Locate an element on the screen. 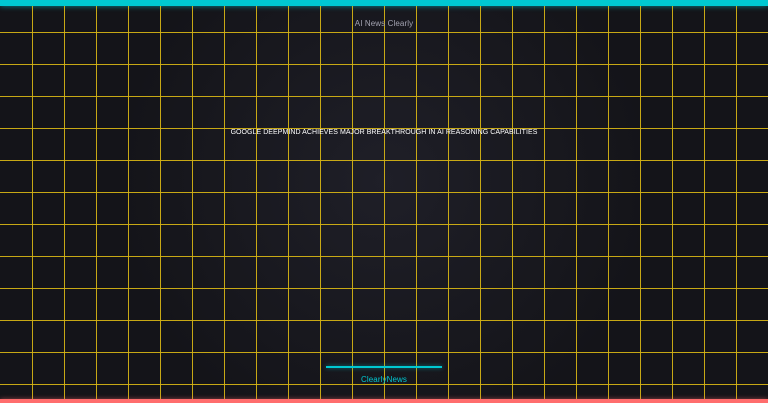 The image size is (768, 403). footer-brand-label: ClearlyNews is located at coordinates (384, 379).